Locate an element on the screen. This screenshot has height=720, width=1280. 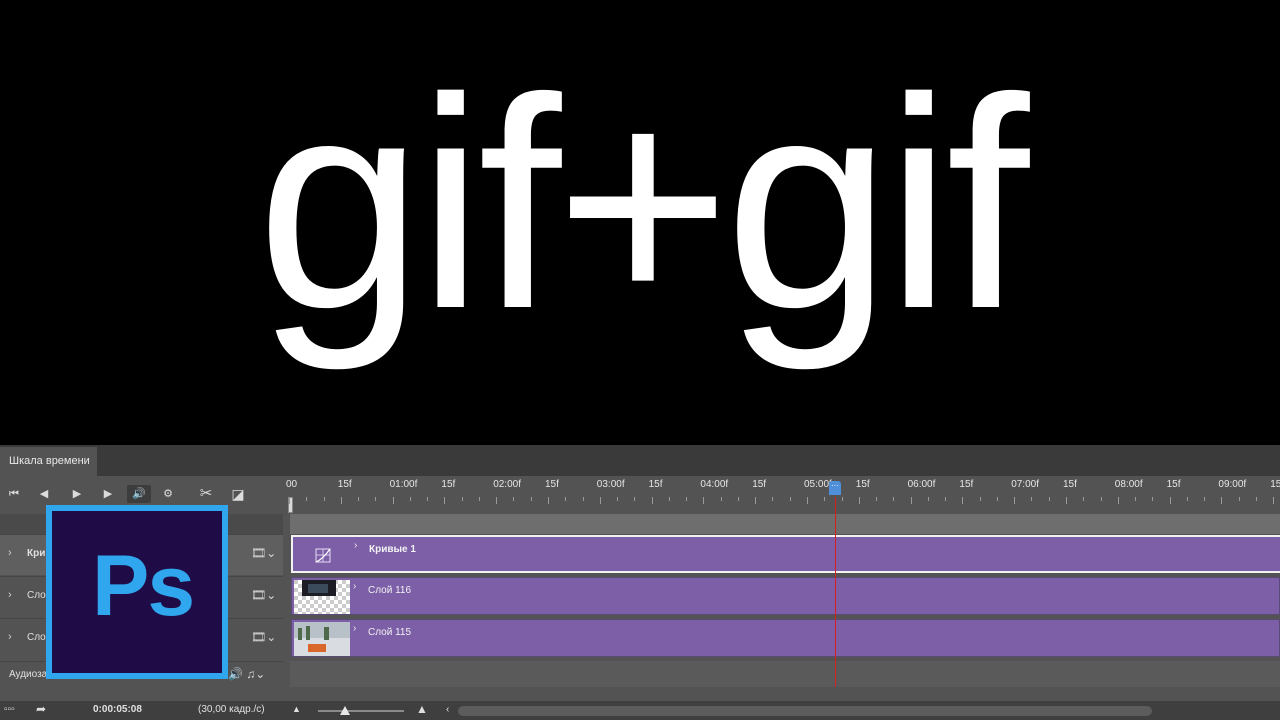
ruler-label: 15 is located at coordinates (1275, 484).